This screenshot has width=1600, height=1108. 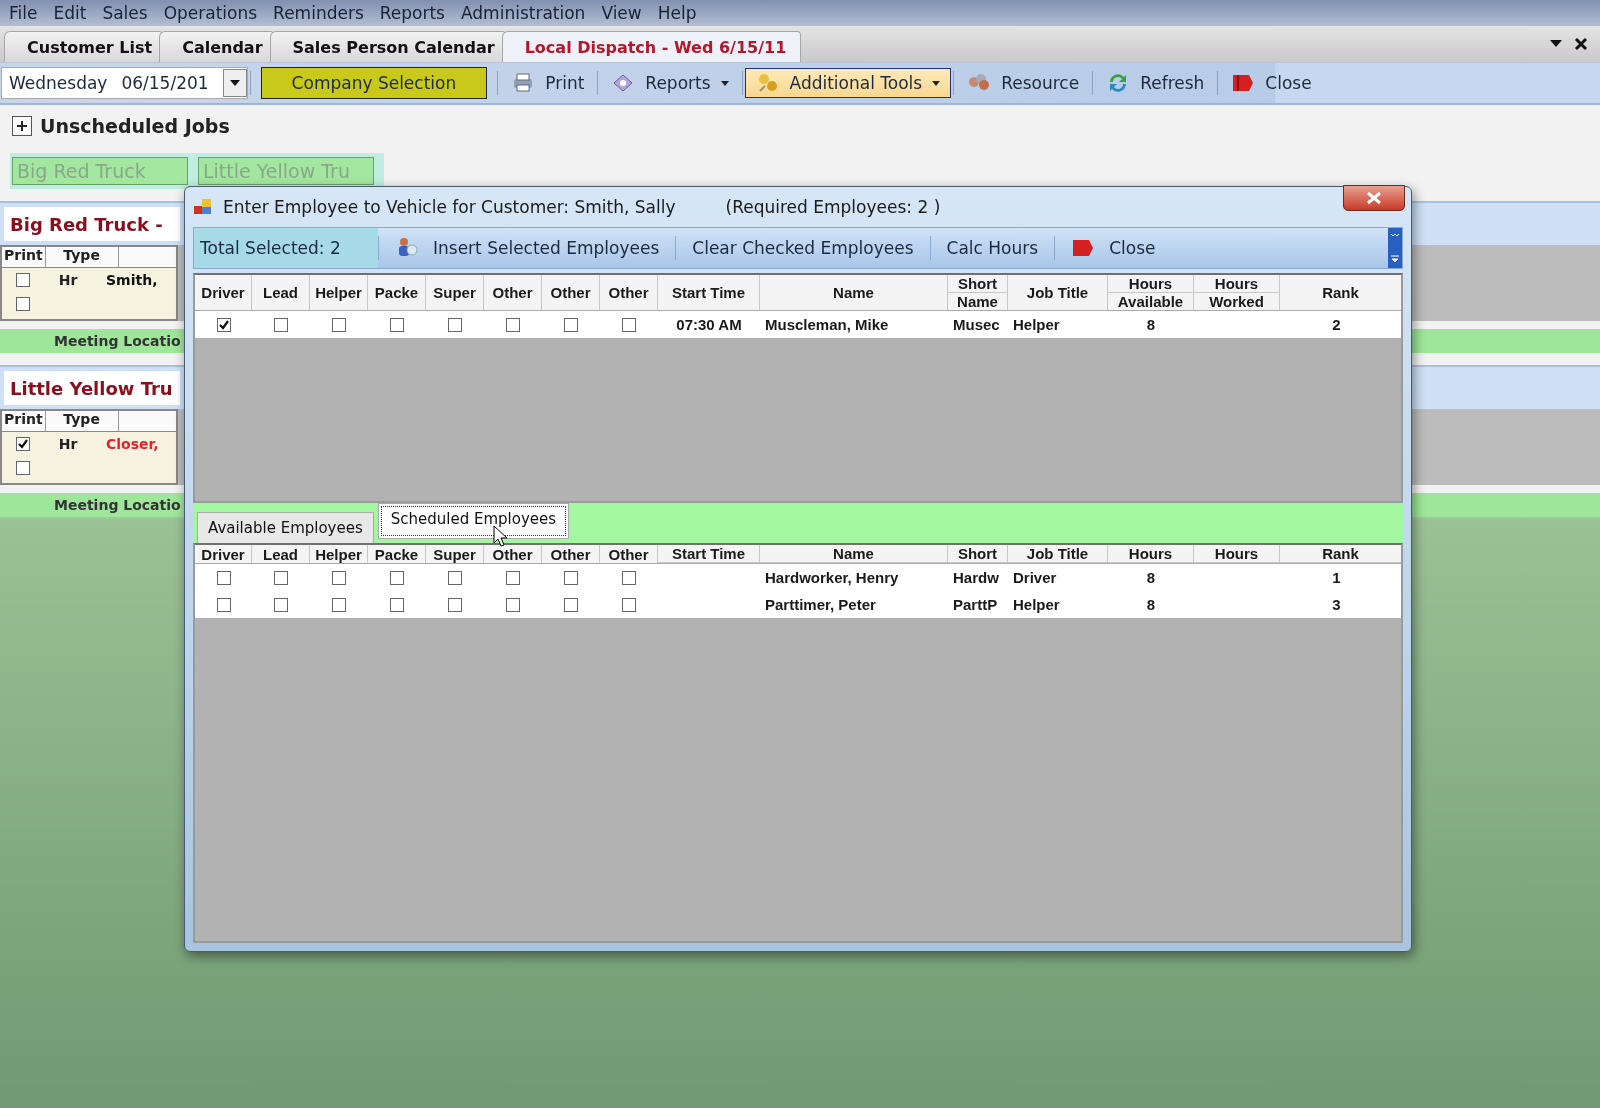 I want to click on menu-item: Edit, so click(x=71, y=13).